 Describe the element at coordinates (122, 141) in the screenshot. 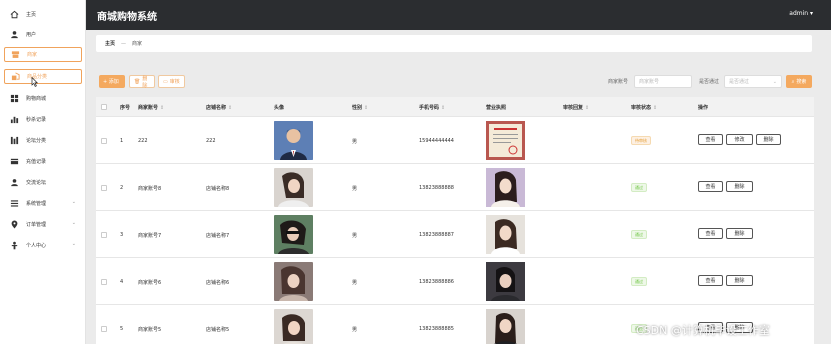

I see `cell-index: 1` at that location.